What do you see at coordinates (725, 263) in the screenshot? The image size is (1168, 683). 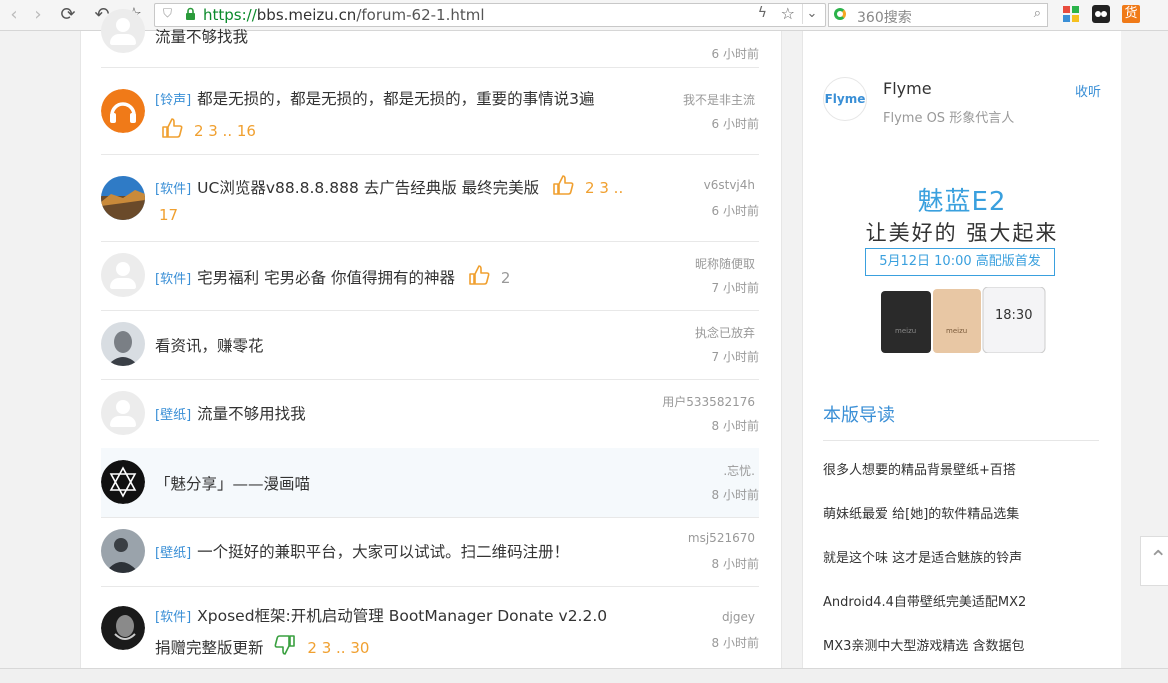 I see `author-name: 昵称随便取` at bounding box center [725, 263].